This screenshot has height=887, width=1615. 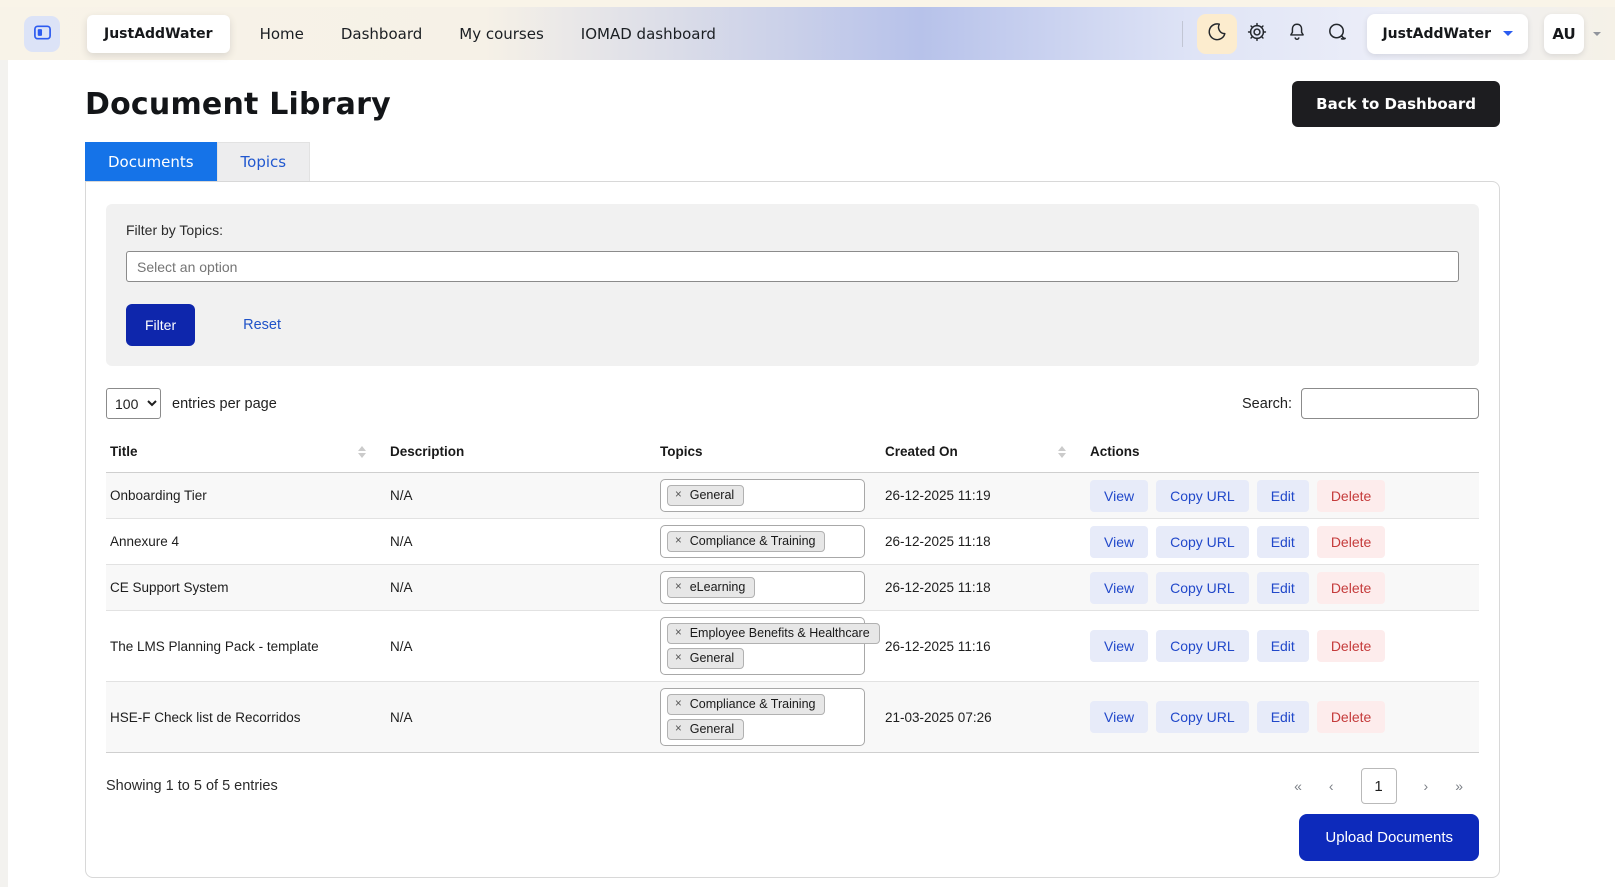 I want to click on gear-icon, so click(x=1257, y=33).